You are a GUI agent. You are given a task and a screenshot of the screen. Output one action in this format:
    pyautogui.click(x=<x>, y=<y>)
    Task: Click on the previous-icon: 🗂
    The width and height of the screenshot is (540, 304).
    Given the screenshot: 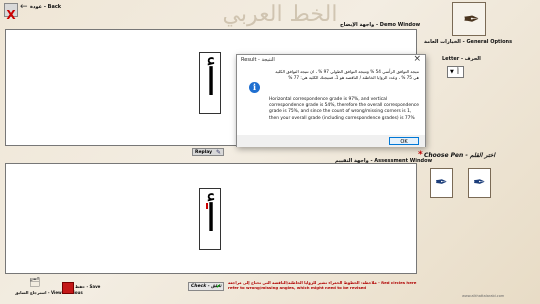 What is the action you would take?
    pyautogui.click(x=35, y=283)
    